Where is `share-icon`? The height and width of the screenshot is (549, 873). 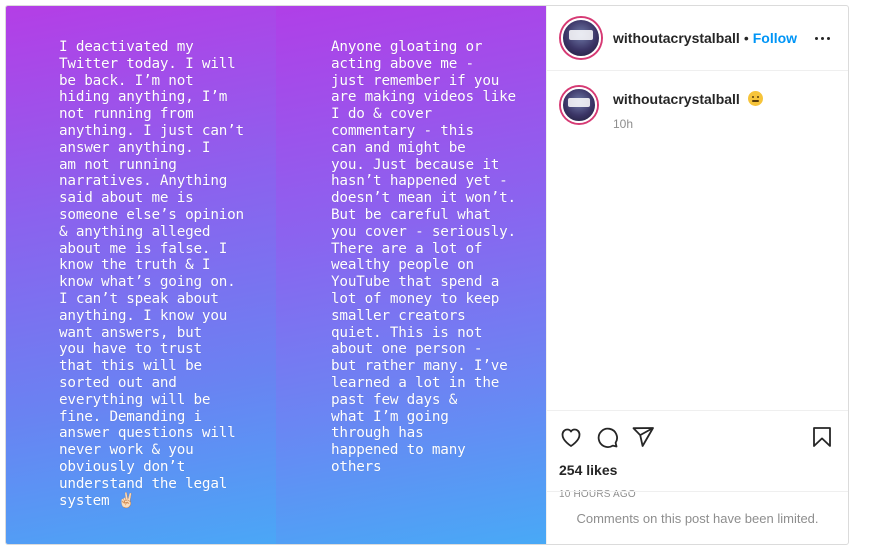
share-icon is located at coordinates (643, 437).